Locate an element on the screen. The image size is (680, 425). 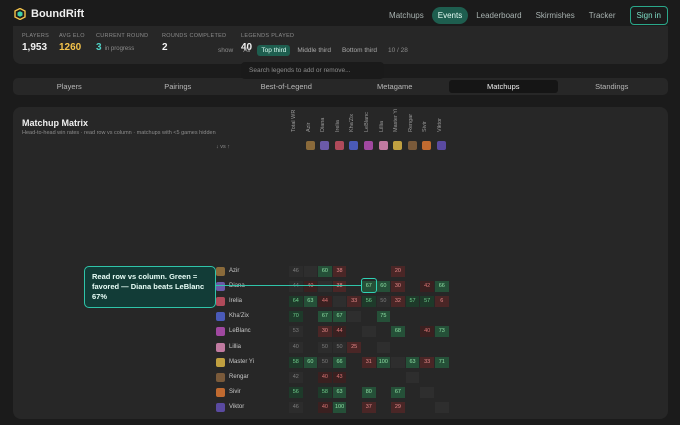
matrix-cell: 56 is located at coordinates (369, 302).